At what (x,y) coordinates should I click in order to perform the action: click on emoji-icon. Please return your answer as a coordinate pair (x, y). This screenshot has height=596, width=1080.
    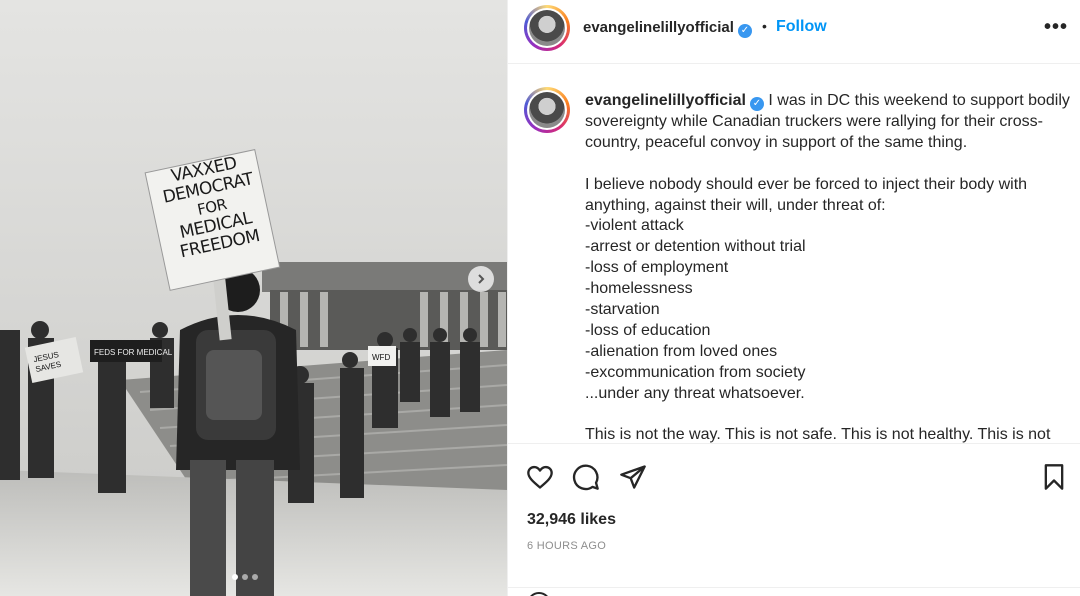
    Looking at the image, I should click on (539, 594).